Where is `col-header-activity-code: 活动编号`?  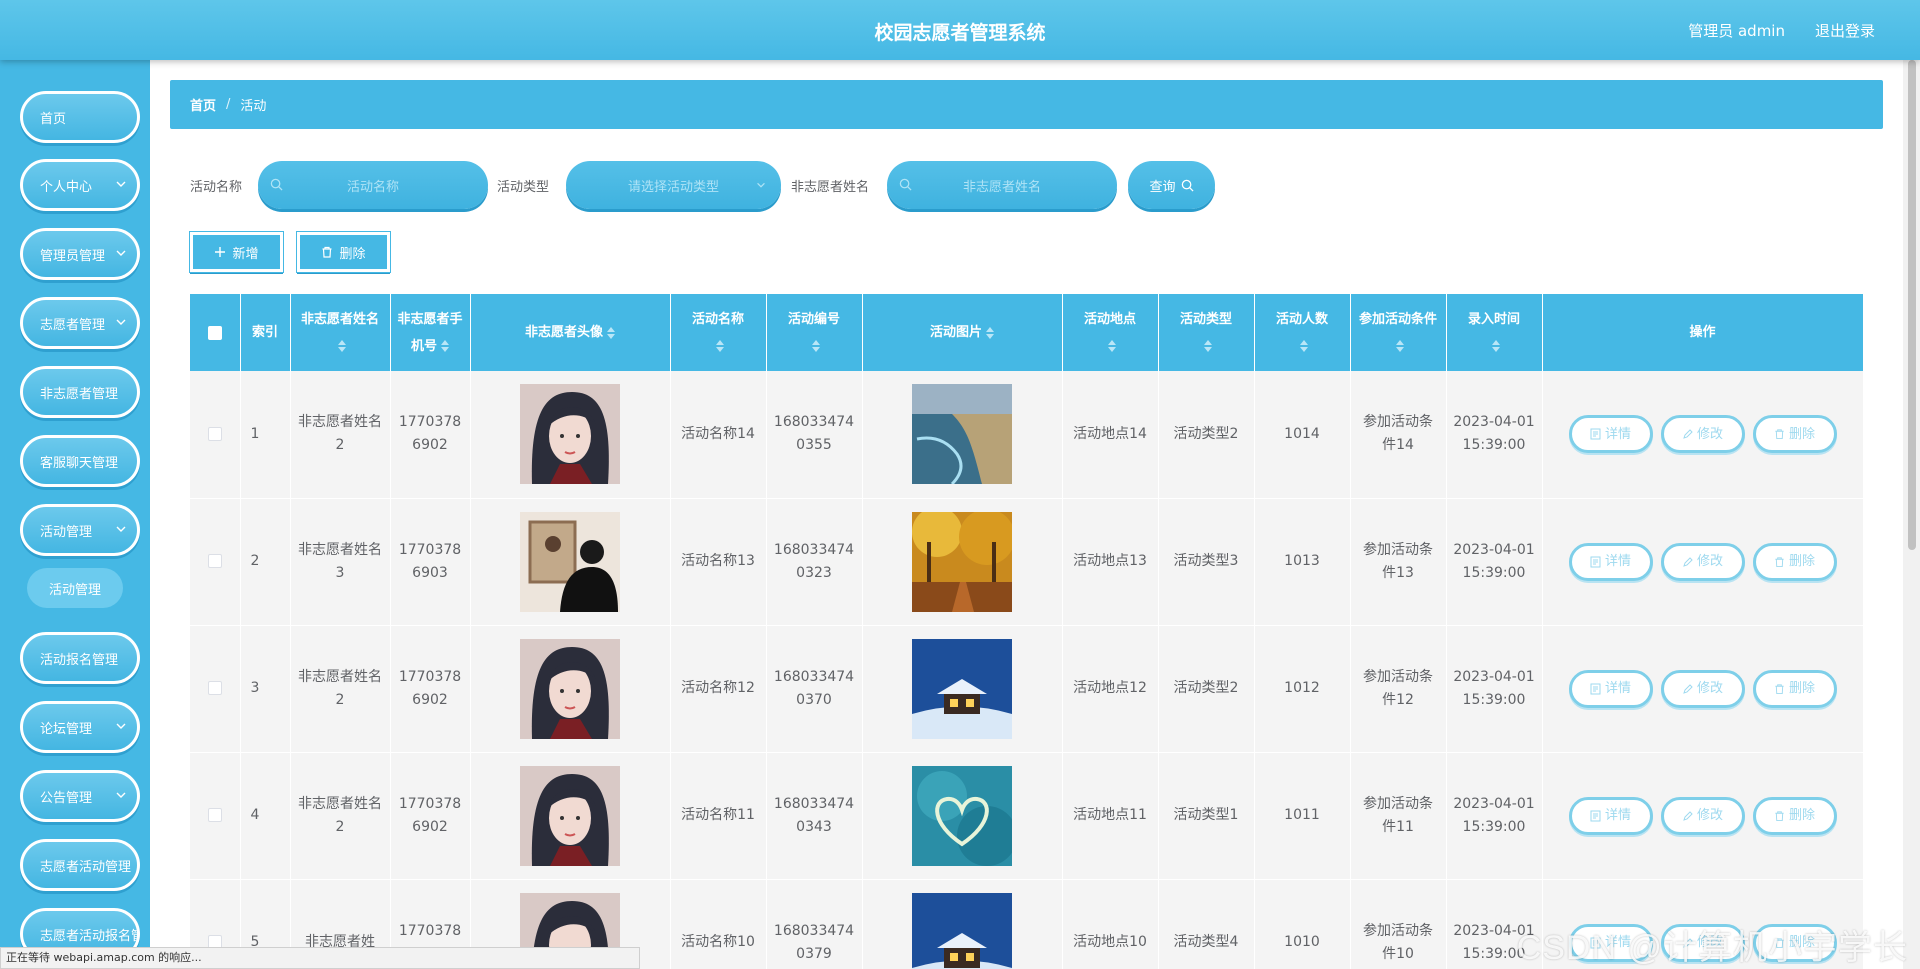 col-header-activity-code: 活动编号 is located at coordinates (814, 332).